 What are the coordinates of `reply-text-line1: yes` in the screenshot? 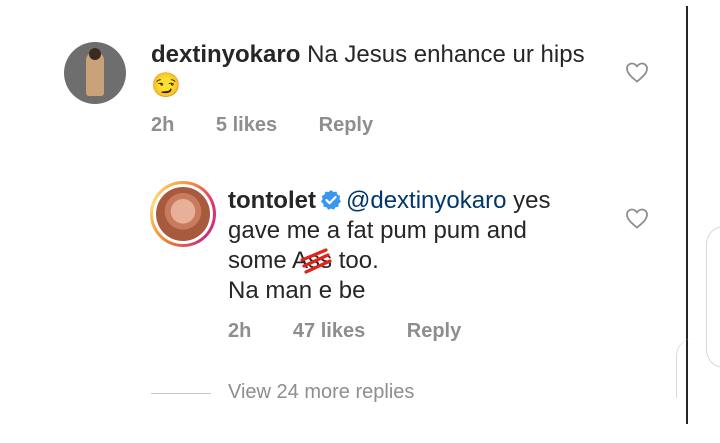 It's located at (532, 200).